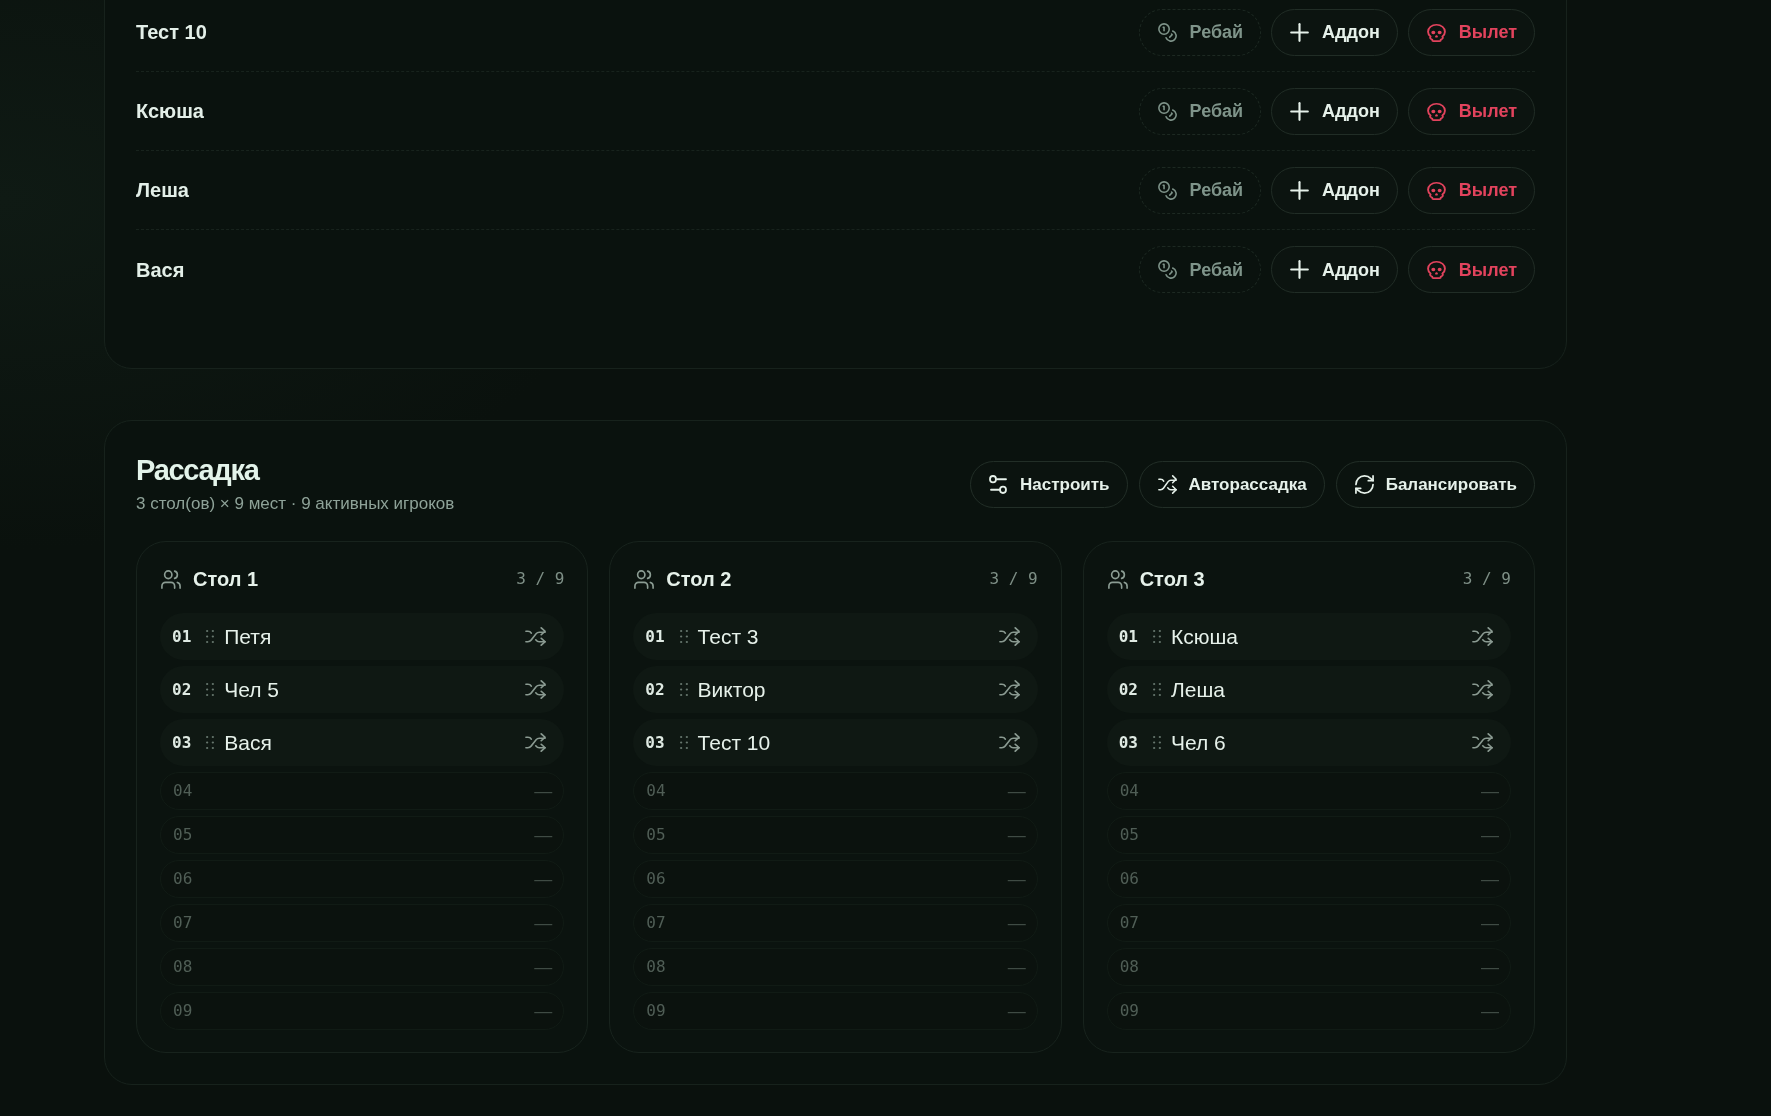 This screenshot has height=1116, width=1771. Describe the element at coordinates (1308, 689) in the screenshot. I see `seat-row: 02 Леша` at that location.